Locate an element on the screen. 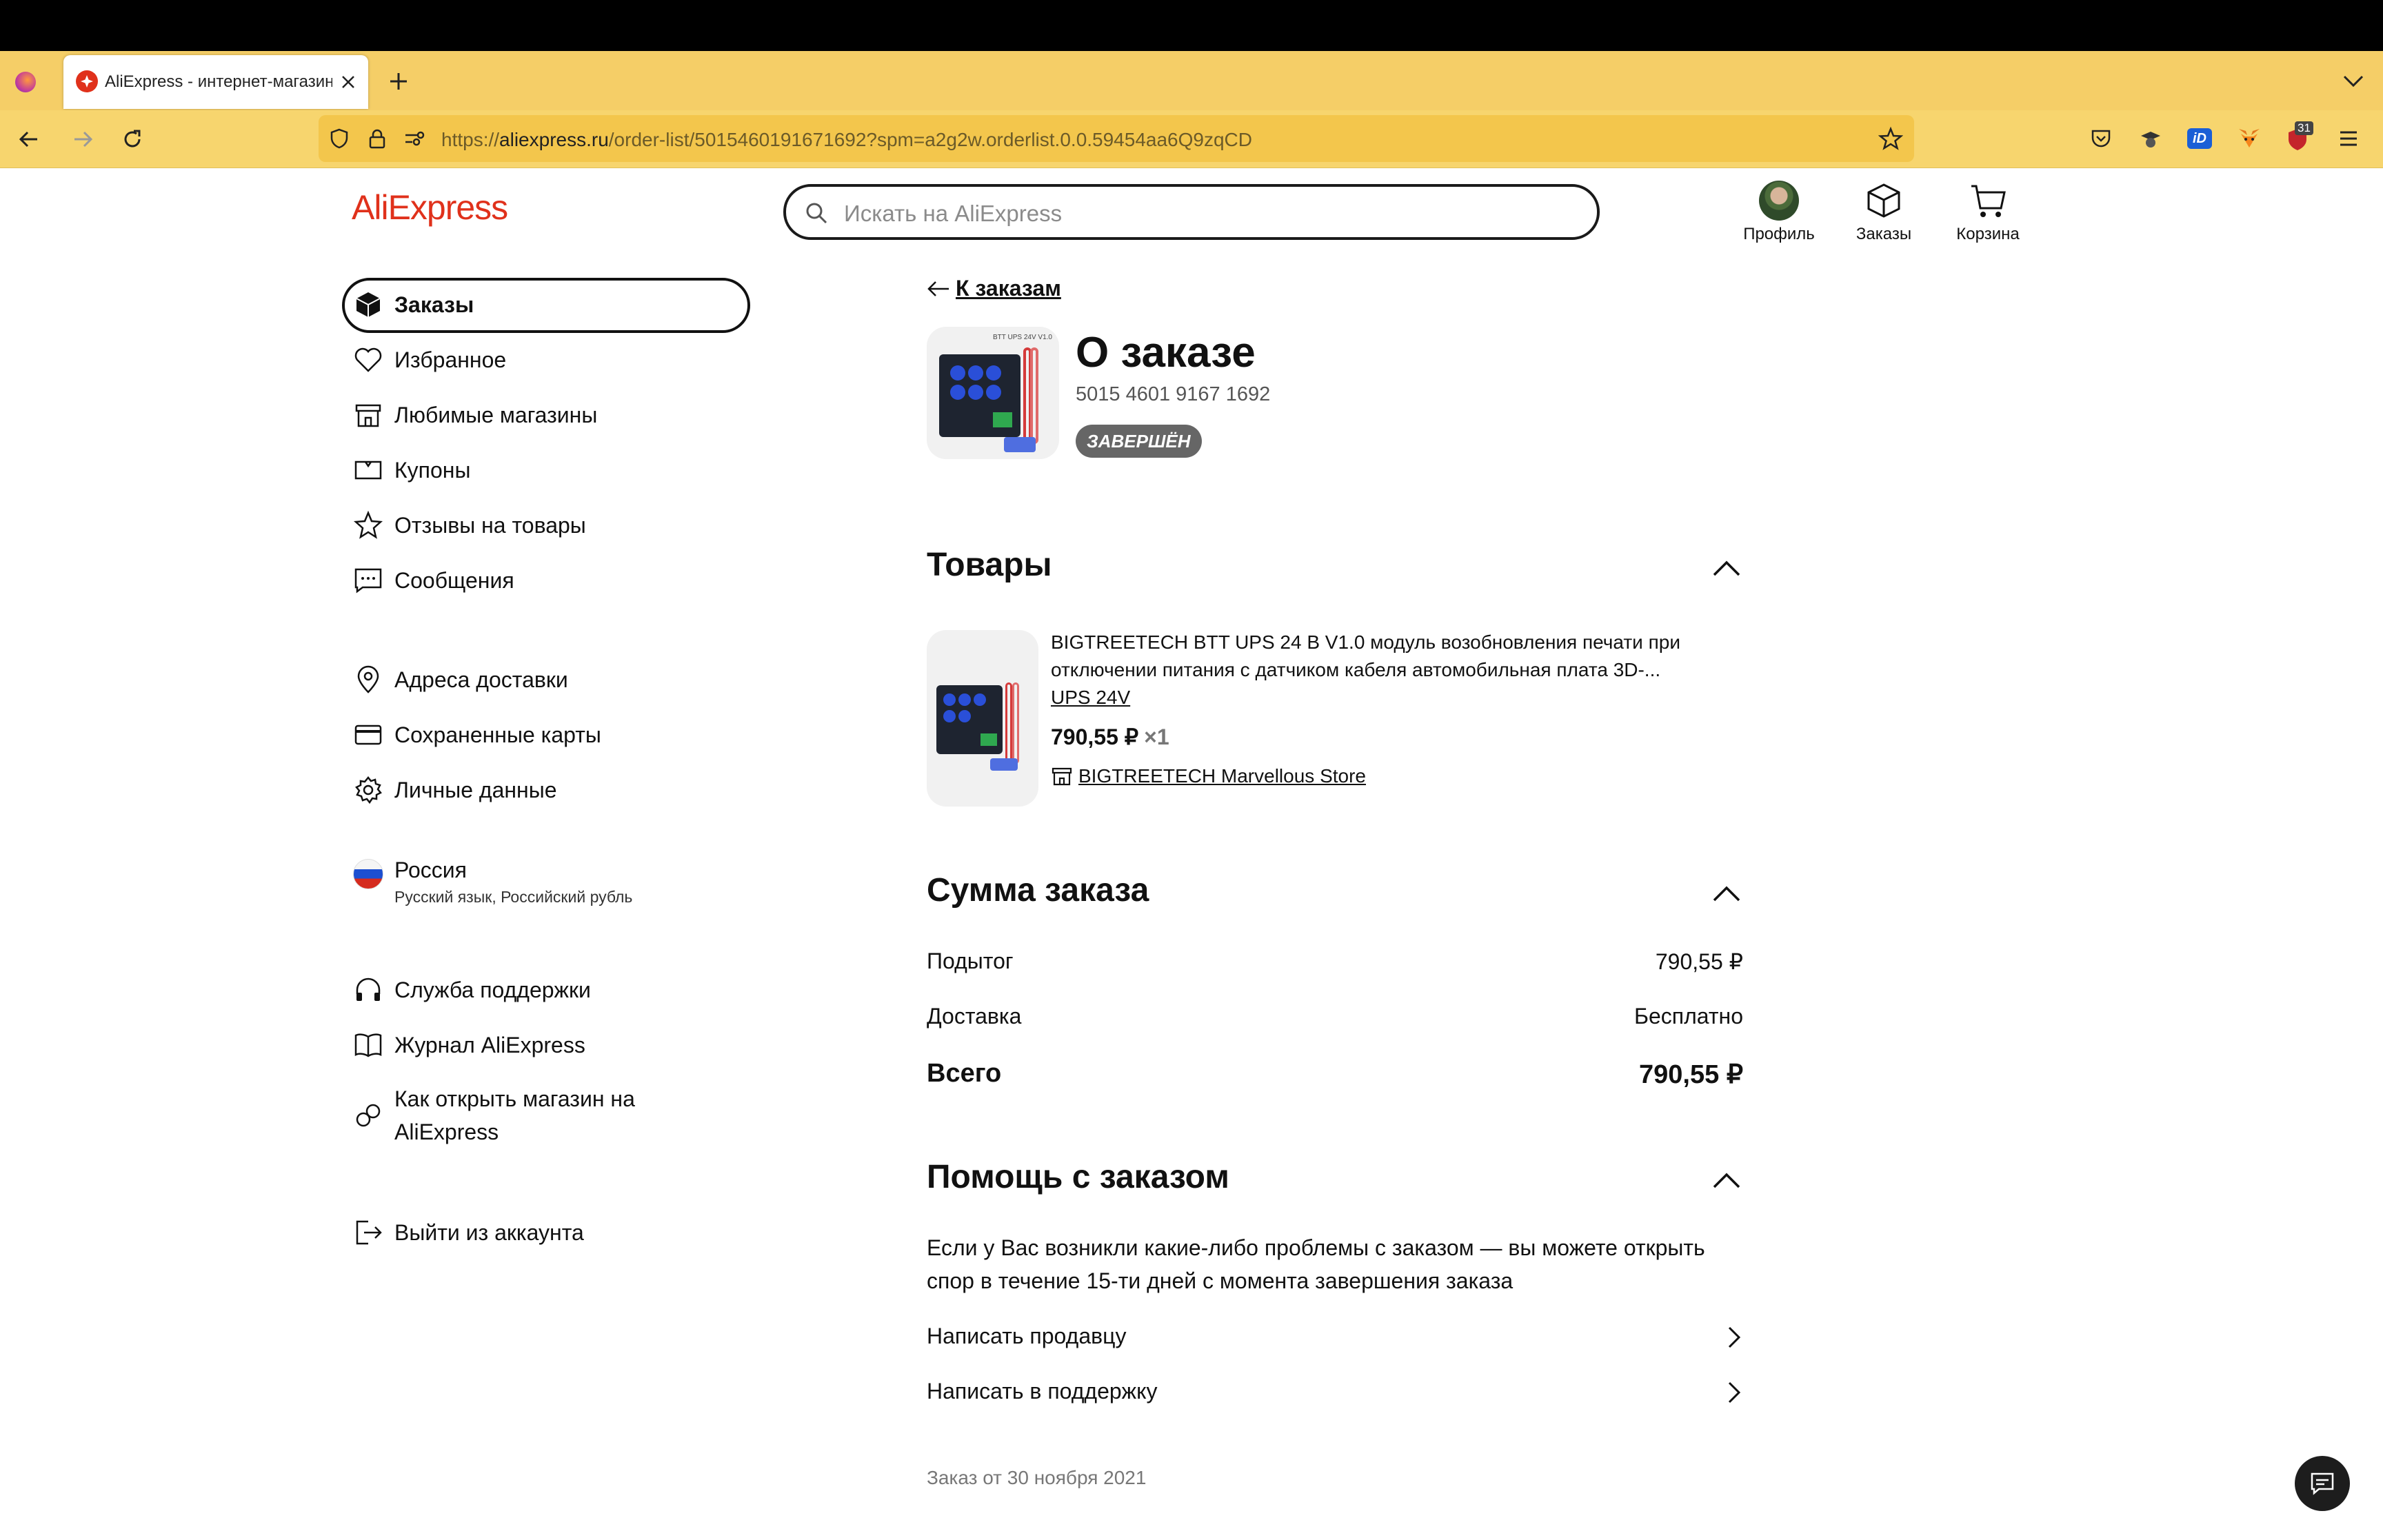 The width and height of the screenshot is (2383, 1540). list-tabs-chevron-icon is located at coordinates (2353, 81).